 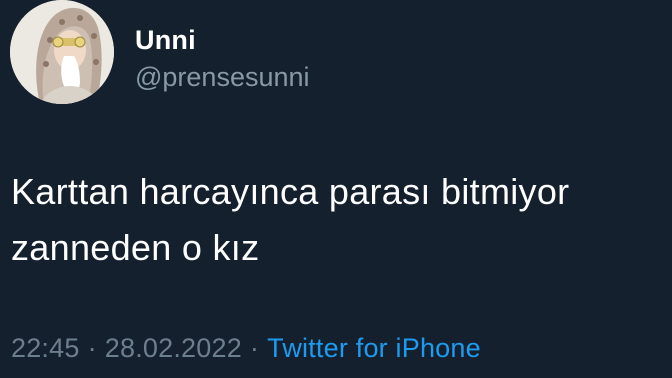 What do you see at coordinates (222, 77) in the screenshot?
I see `user-handle: @prensesunni` at bounding box center [222, 77].